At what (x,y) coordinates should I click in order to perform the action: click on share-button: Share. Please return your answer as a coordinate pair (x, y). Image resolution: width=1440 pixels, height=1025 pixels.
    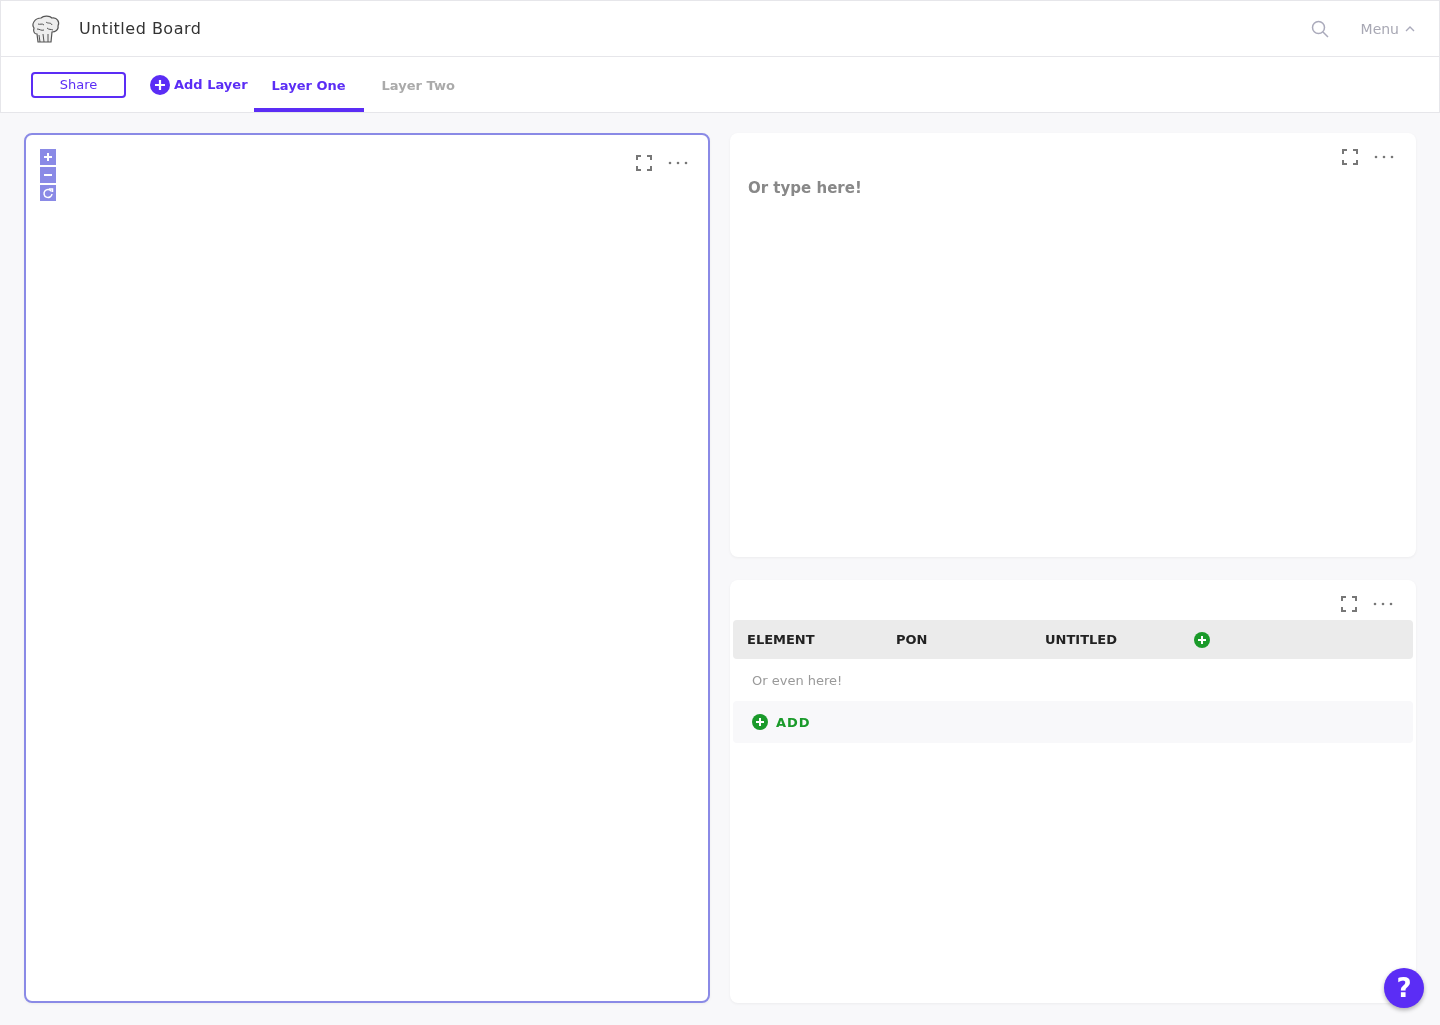
    Looking at the image, I should click on (78, 84).